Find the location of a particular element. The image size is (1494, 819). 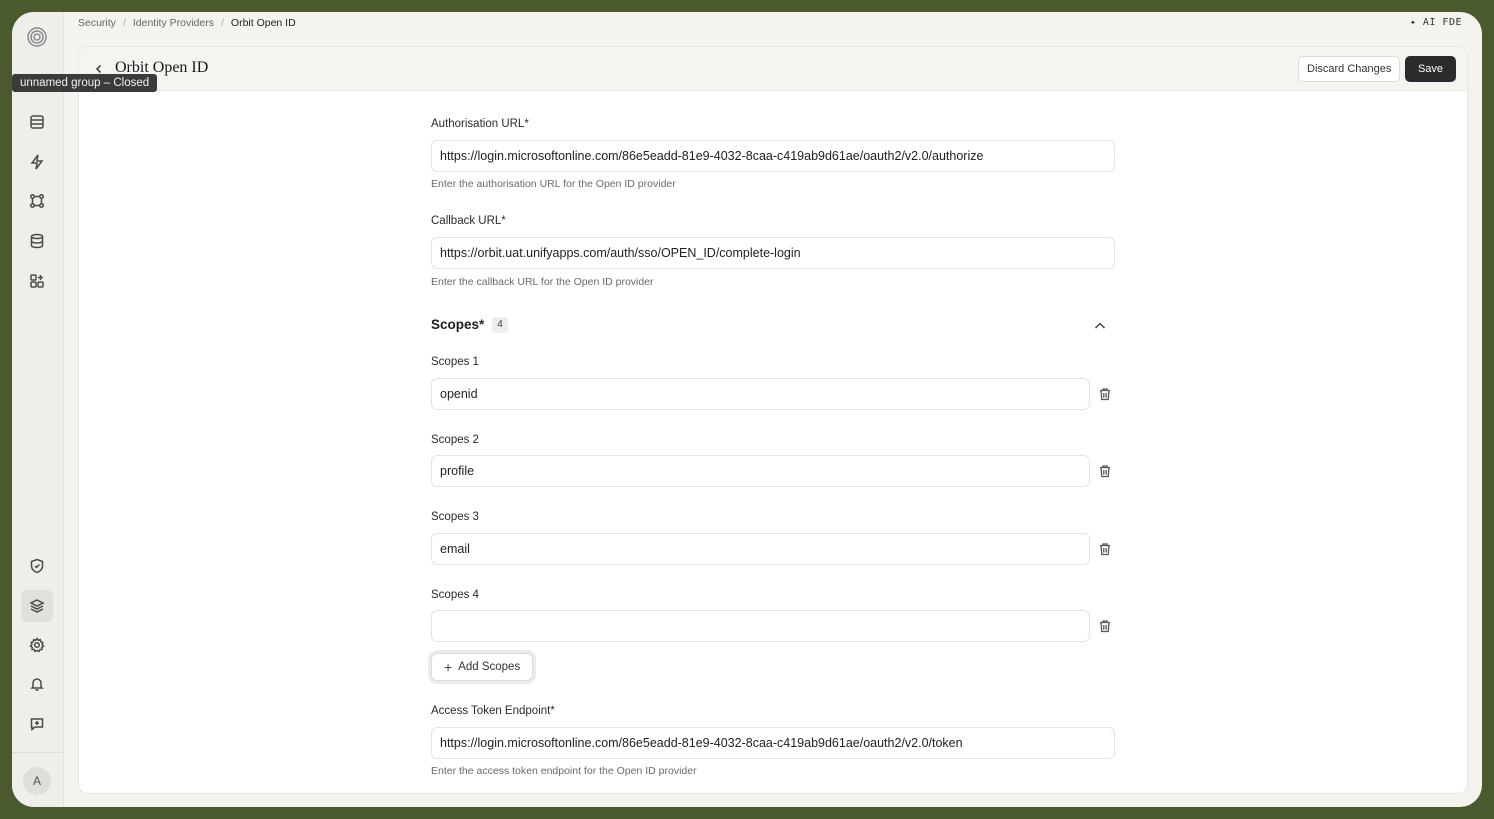

token-endpoint-label: Access Token Endpoint* is located at coordinates (493, 711).